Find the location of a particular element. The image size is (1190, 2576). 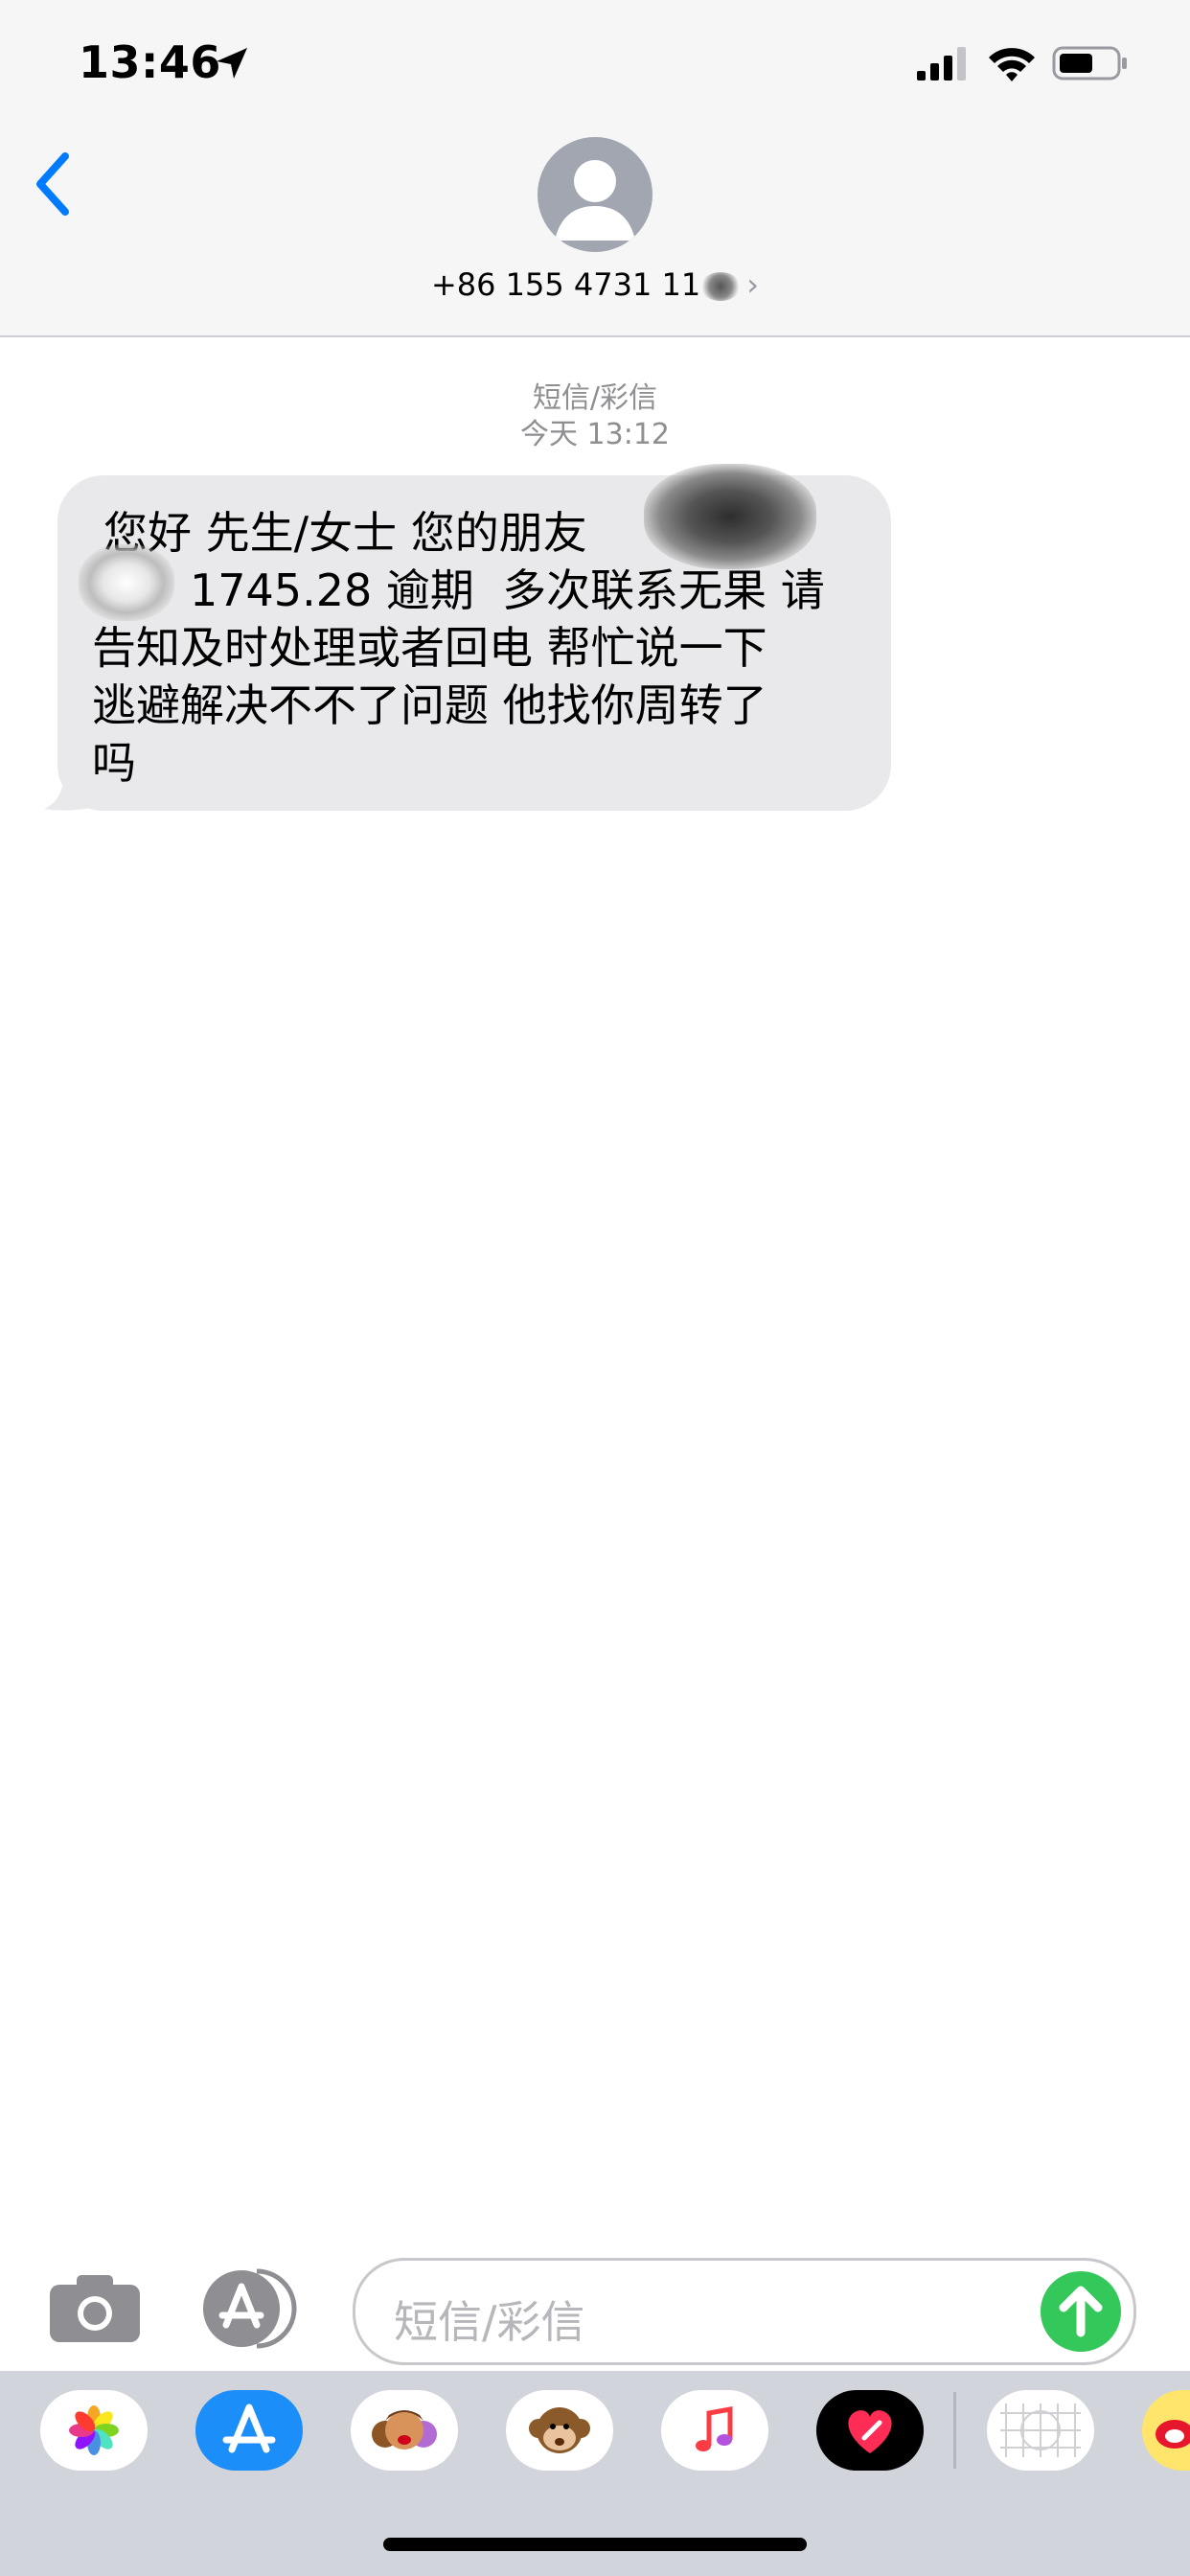

cellular-signal-icon is located at coordinates (942, 63).